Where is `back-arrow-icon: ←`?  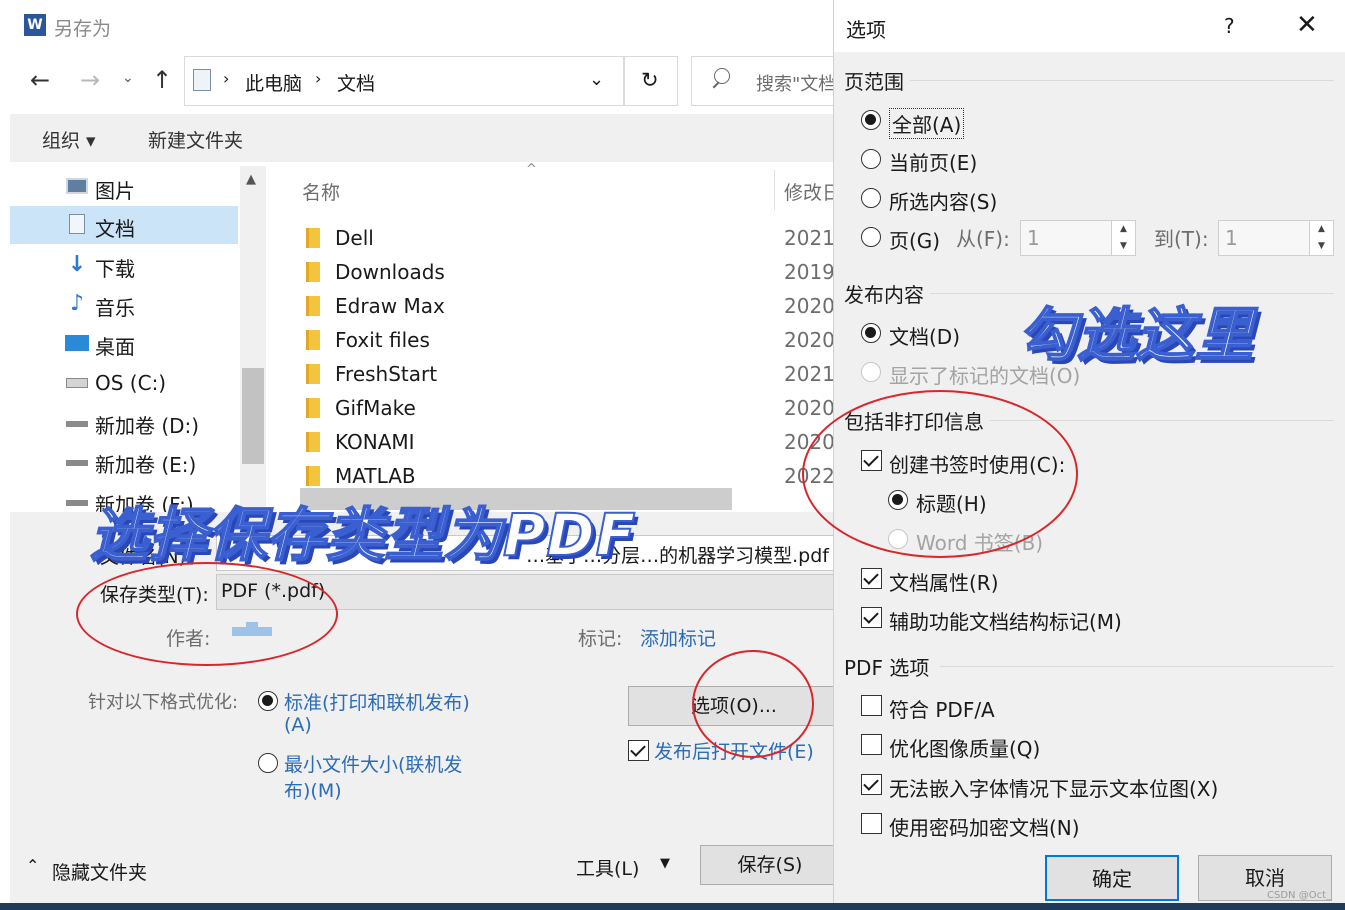
back-arrow-icon: ← is located at coordinates (40, 80).